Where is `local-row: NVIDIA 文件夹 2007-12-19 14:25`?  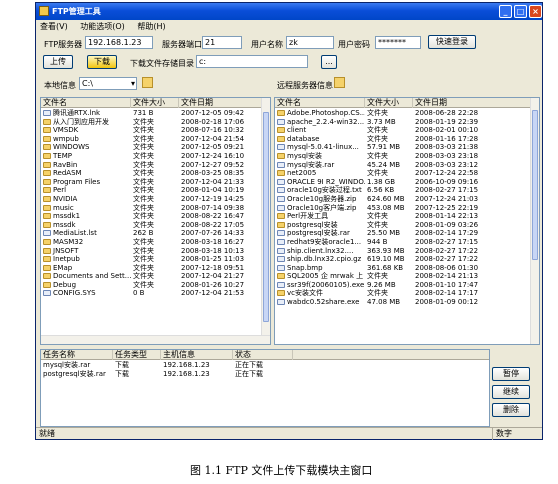 local-row: NVIDIA 文件夹 2007-12-19 14:25 is located at coordinates (155, 199).